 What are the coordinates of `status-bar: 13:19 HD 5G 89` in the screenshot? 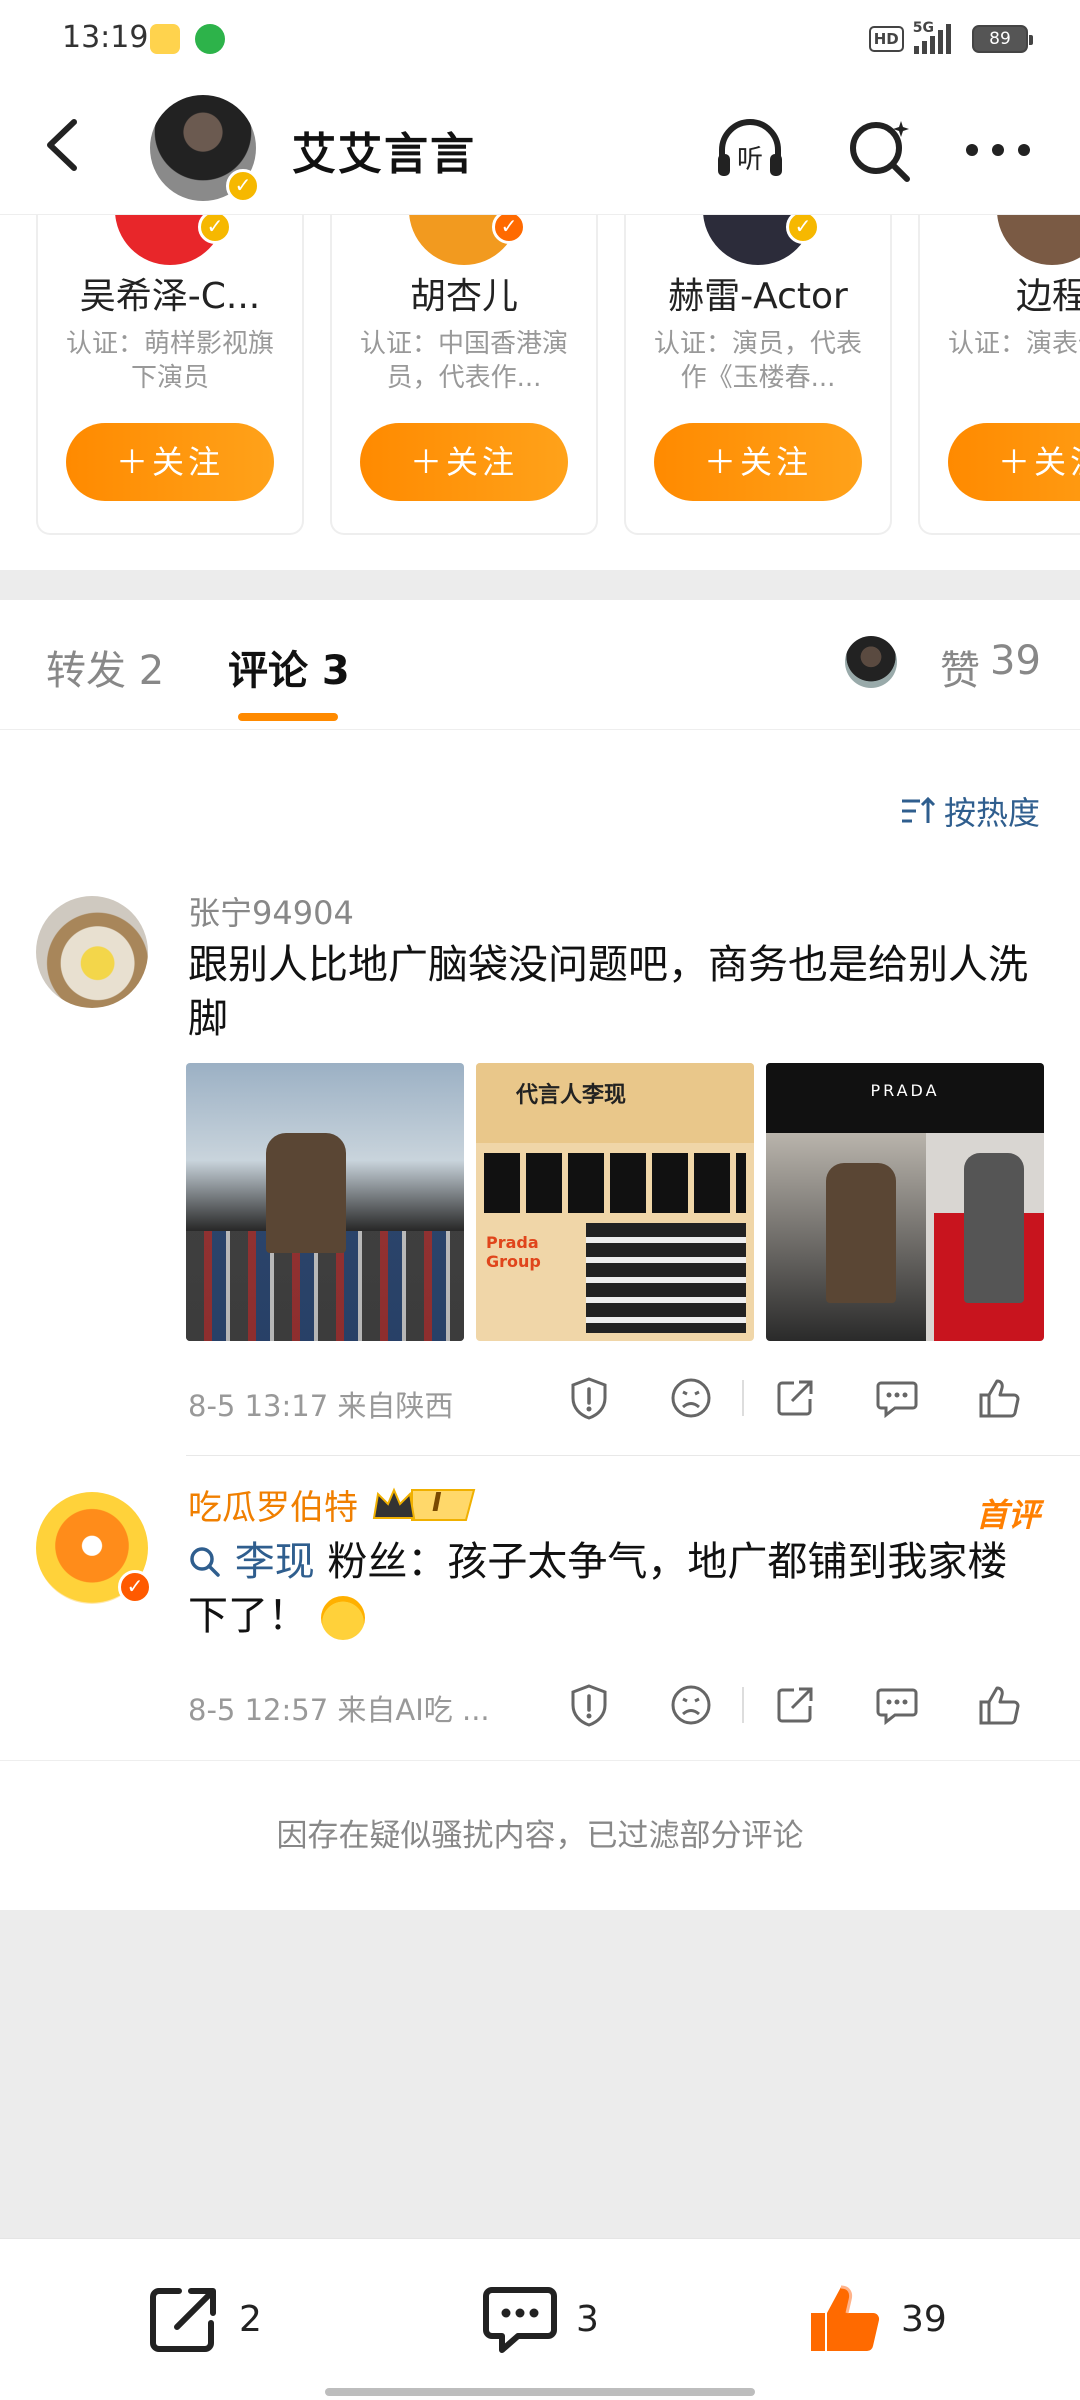 It's located at (540, 40).